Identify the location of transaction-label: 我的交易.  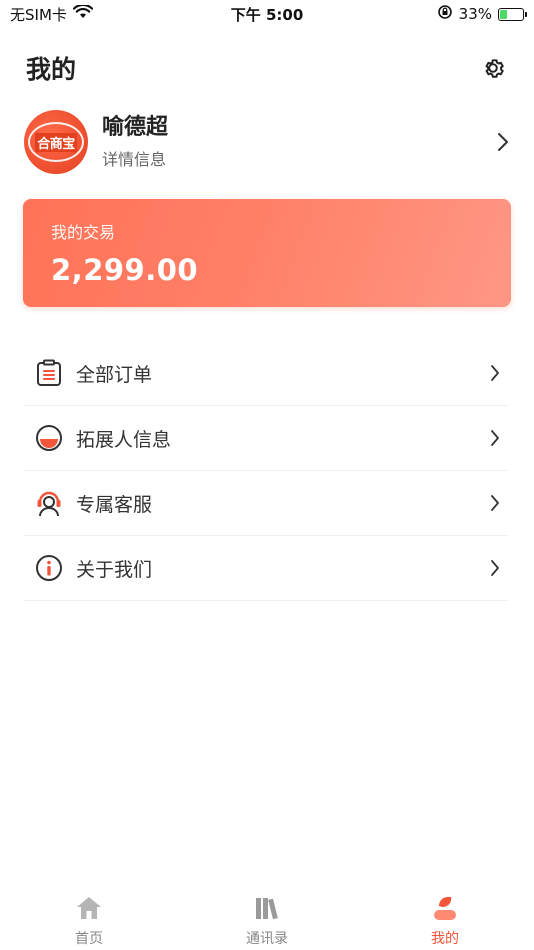
(83, 232).